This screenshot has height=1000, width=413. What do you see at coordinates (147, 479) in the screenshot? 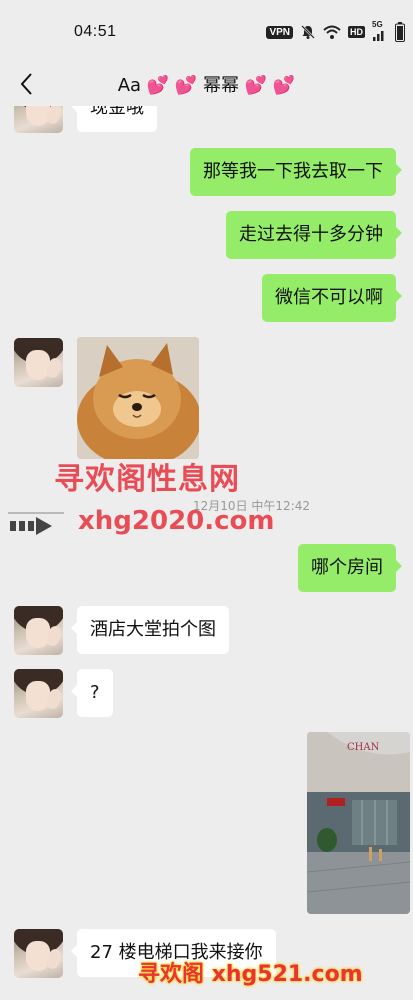
I see `watermark-site-name: 寻欢阁性息网` at bounding box center [147, 479].